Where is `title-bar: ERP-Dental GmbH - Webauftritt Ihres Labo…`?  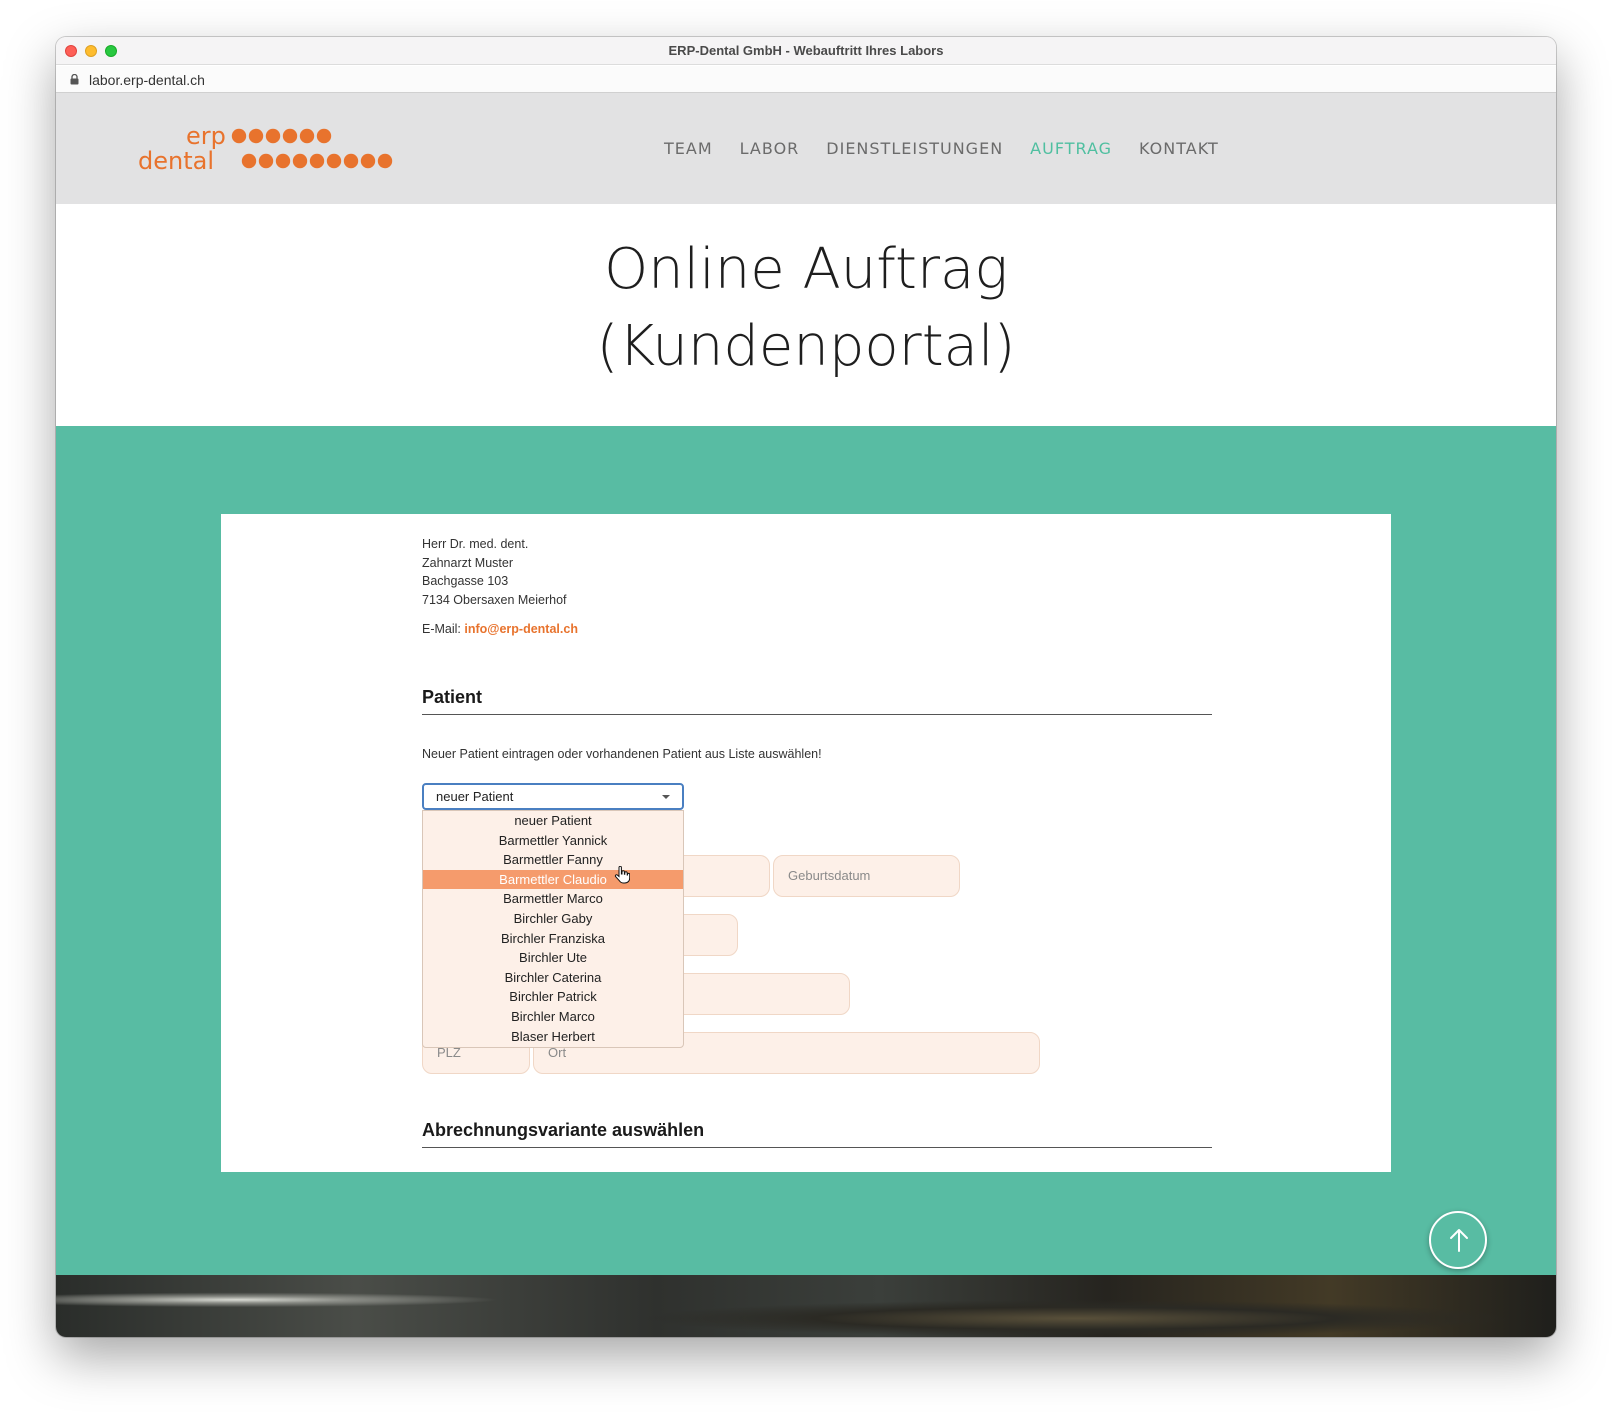 title-bar: ERP-Dental GmbH - Webauftritt Ihres Labo… is located at coordinates (806, 51).